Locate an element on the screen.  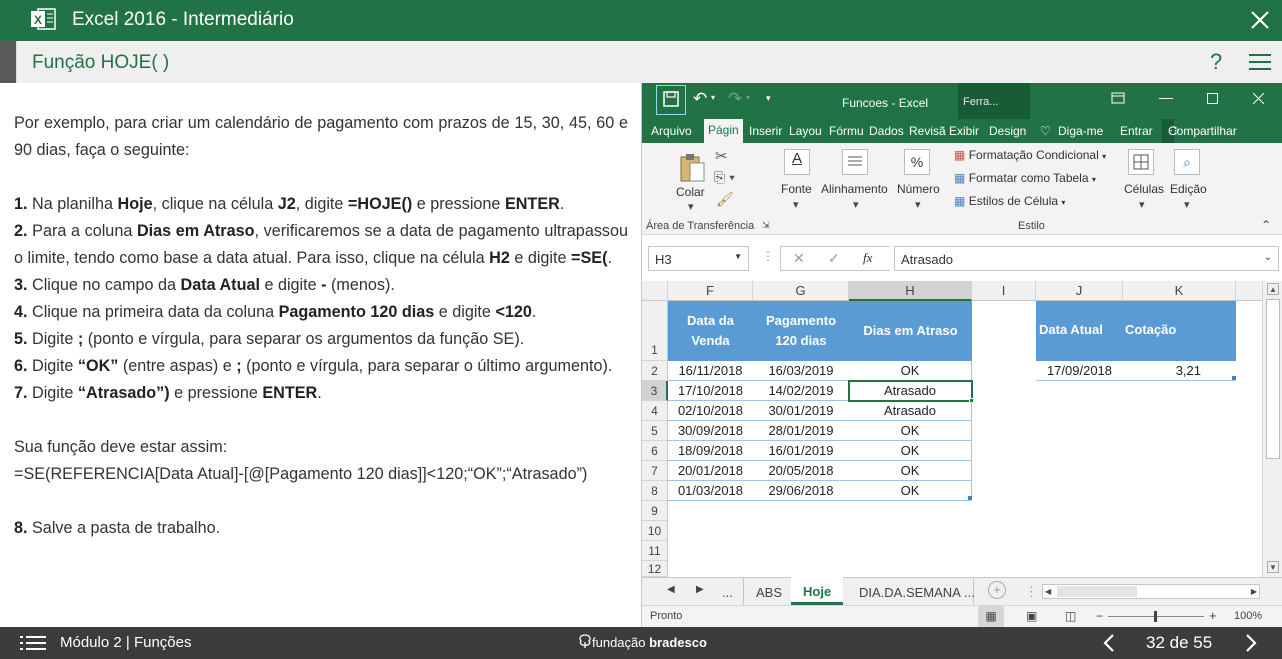
cell-f8: 01/03/2018 is located at coordinates (710, 491).